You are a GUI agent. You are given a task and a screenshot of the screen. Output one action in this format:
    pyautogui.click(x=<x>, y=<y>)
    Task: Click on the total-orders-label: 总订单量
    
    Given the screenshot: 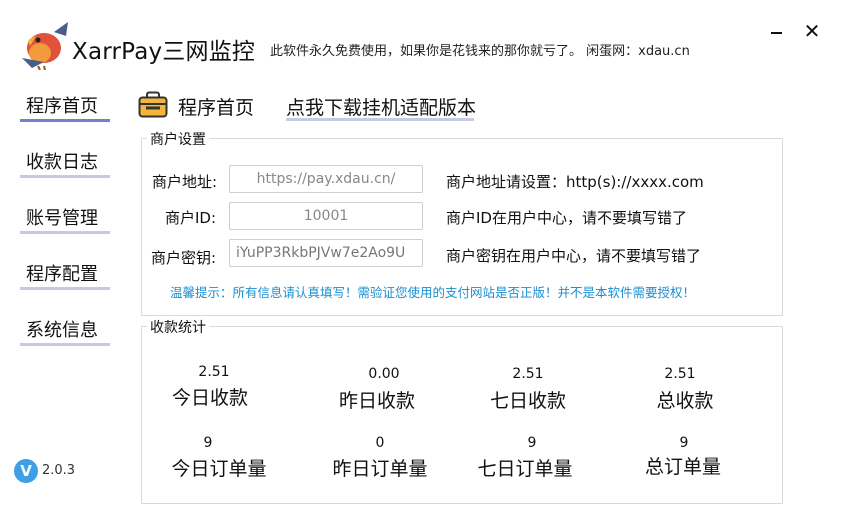 What is the action you would take?
    pyautogui.click(x=682, y=467)
    